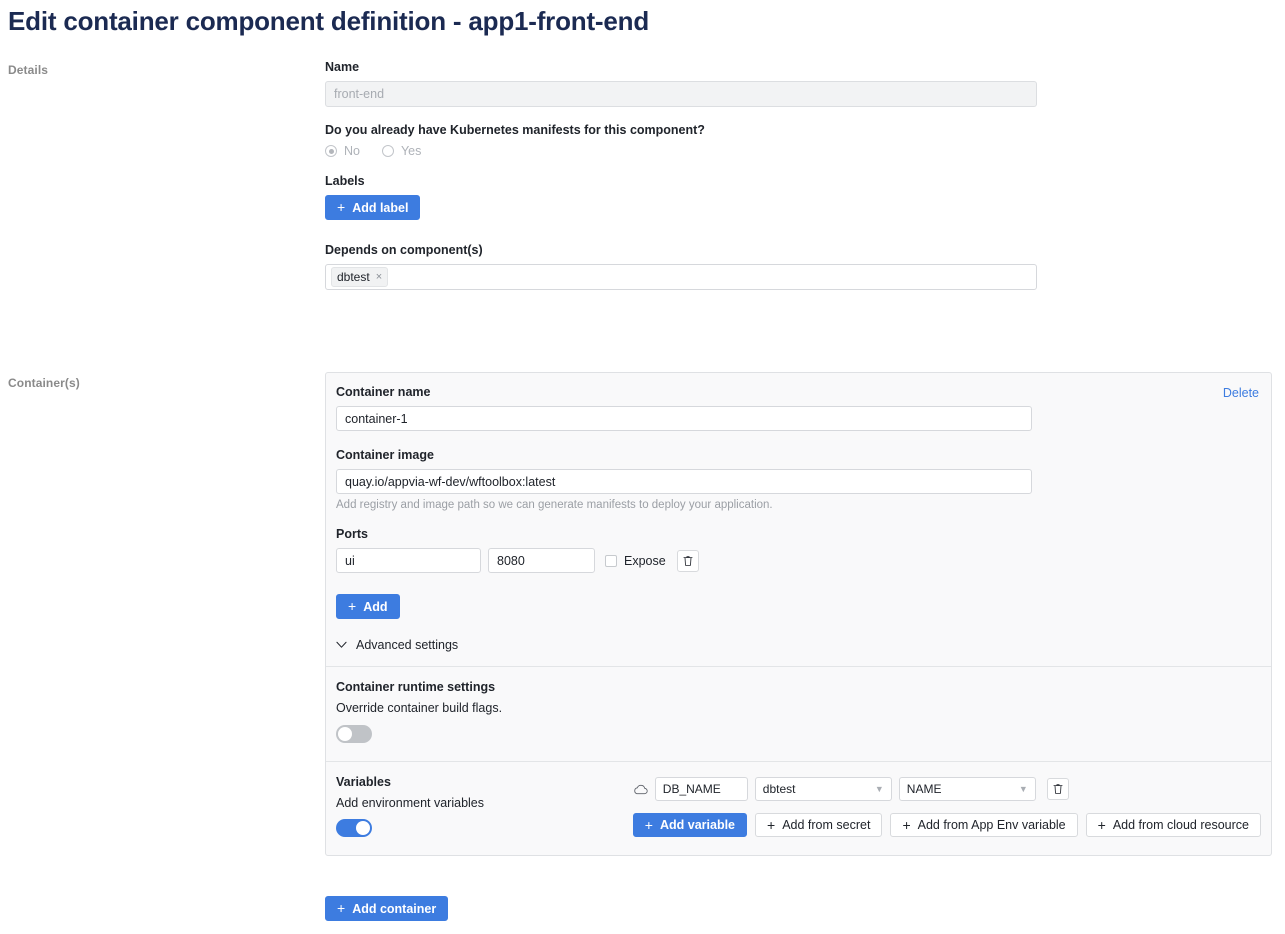 This screenshot has height=934, width=1285. I want to click on port-name-input, so click(408, 560).